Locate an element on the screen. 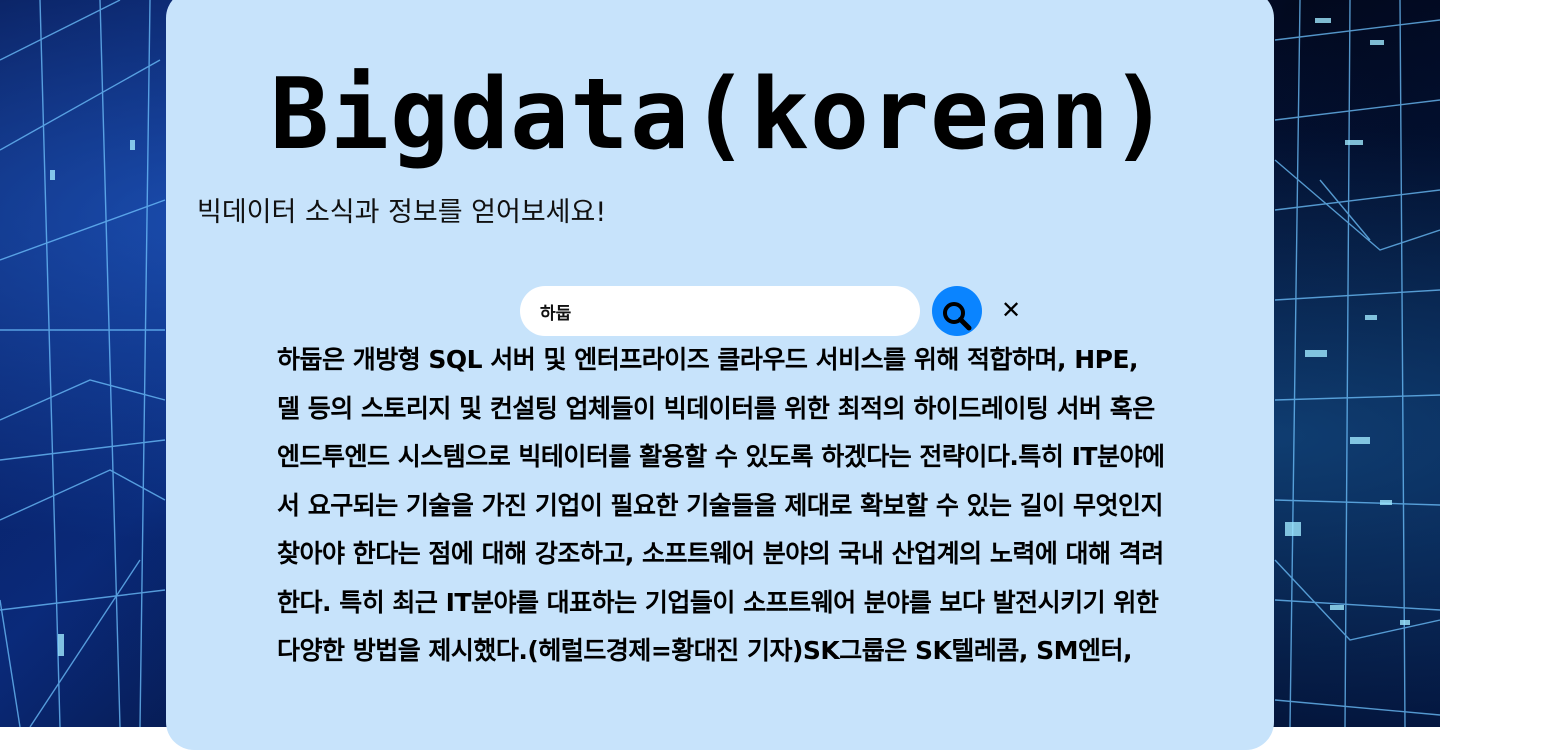 This screenshot has width=1555, height=750. clear-search-button: ✕ is located at coordinates (1011, 310).